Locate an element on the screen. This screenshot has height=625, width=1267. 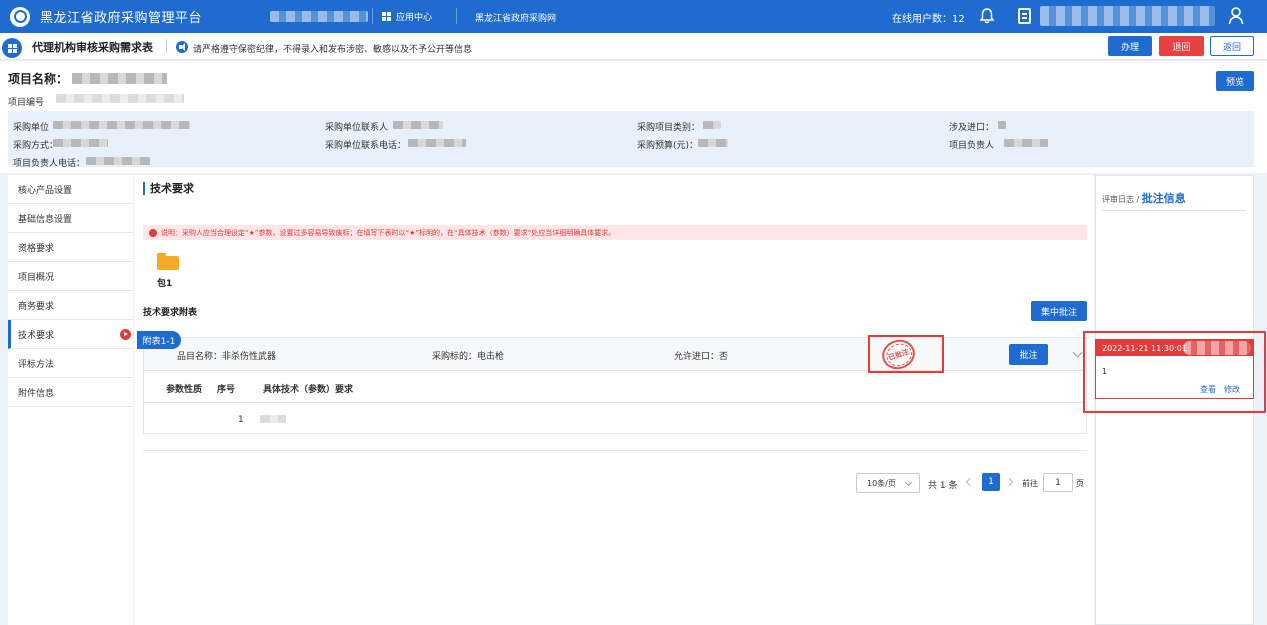
user-name-redacted is located at coordinates (1127, 16).